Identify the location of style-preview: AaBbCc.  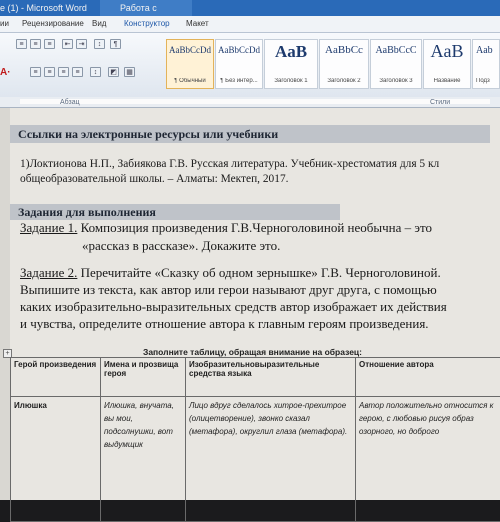
(344, 50).